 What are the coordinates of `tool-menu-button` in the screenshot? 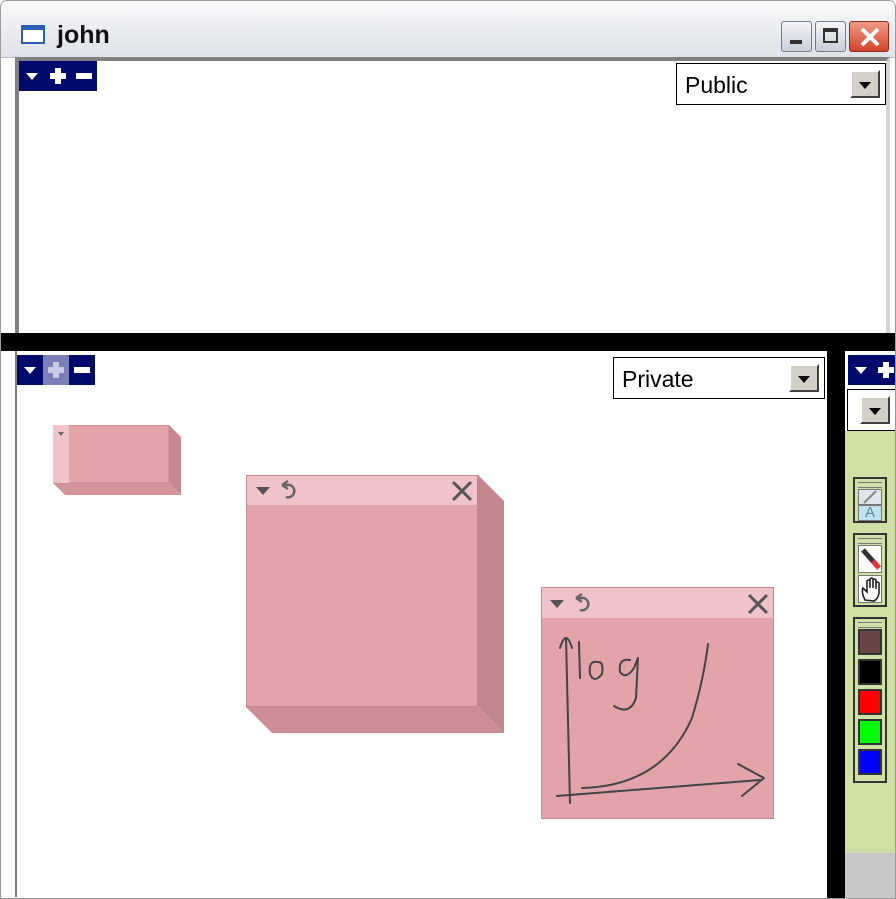 It's located at (861, 370).